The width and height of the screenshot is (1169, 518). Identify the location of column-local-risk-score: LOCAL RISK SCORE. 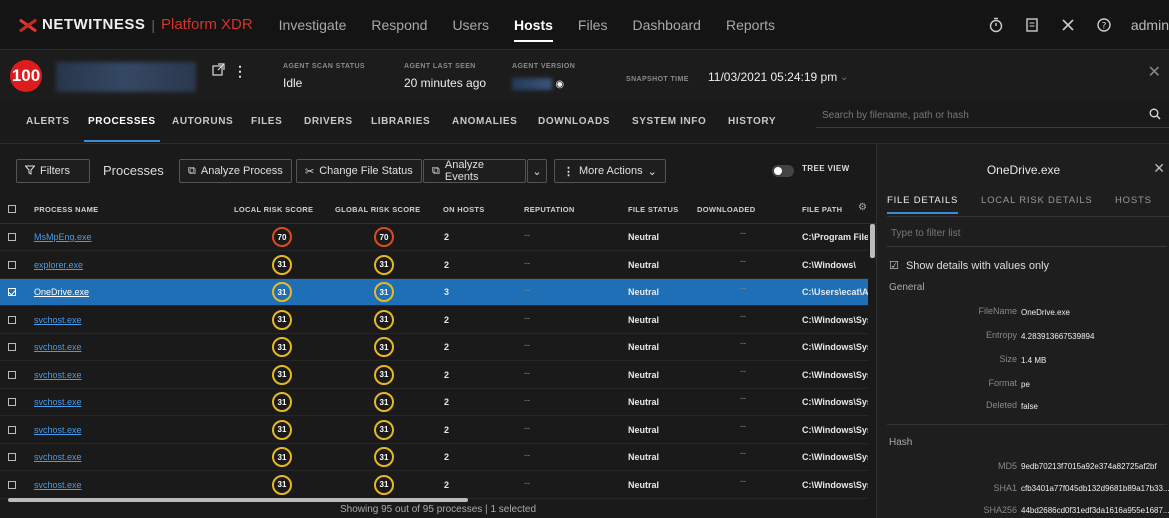
(273, 209).